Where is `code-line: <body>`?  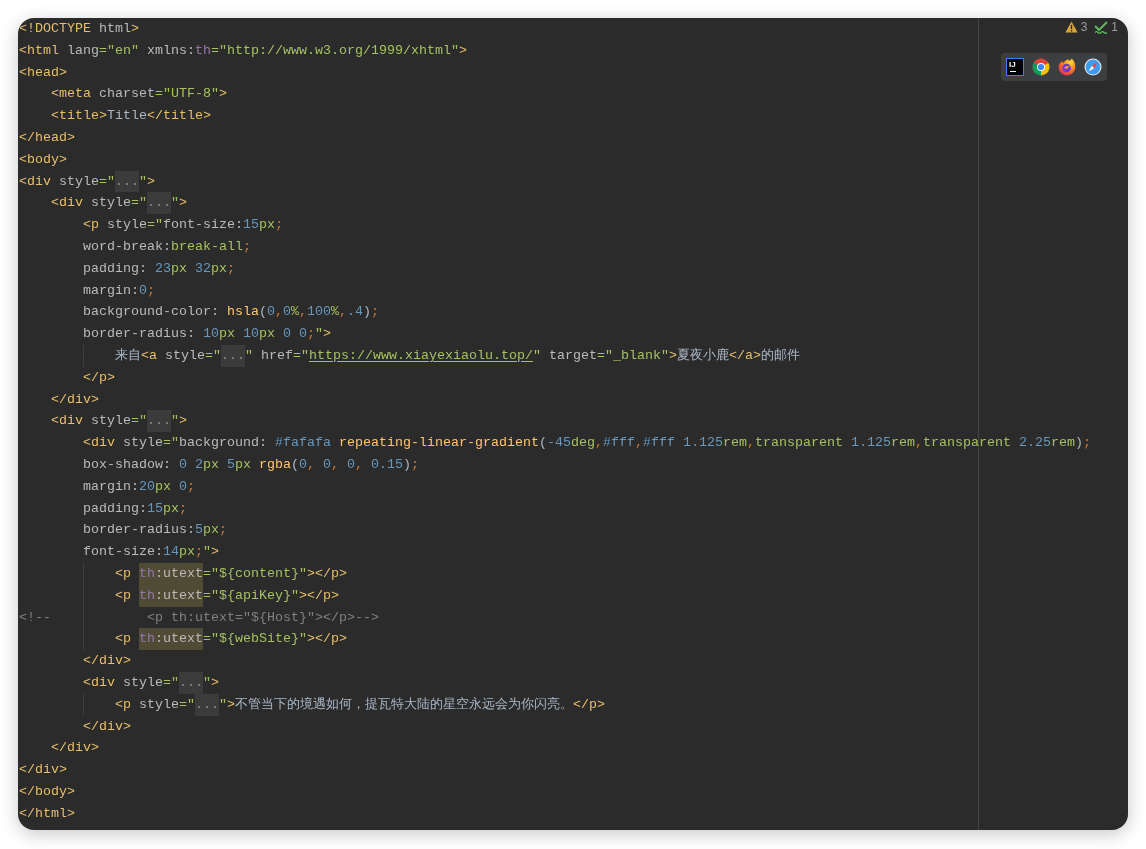
code-line: <body> is located at coordinates (43, 159).